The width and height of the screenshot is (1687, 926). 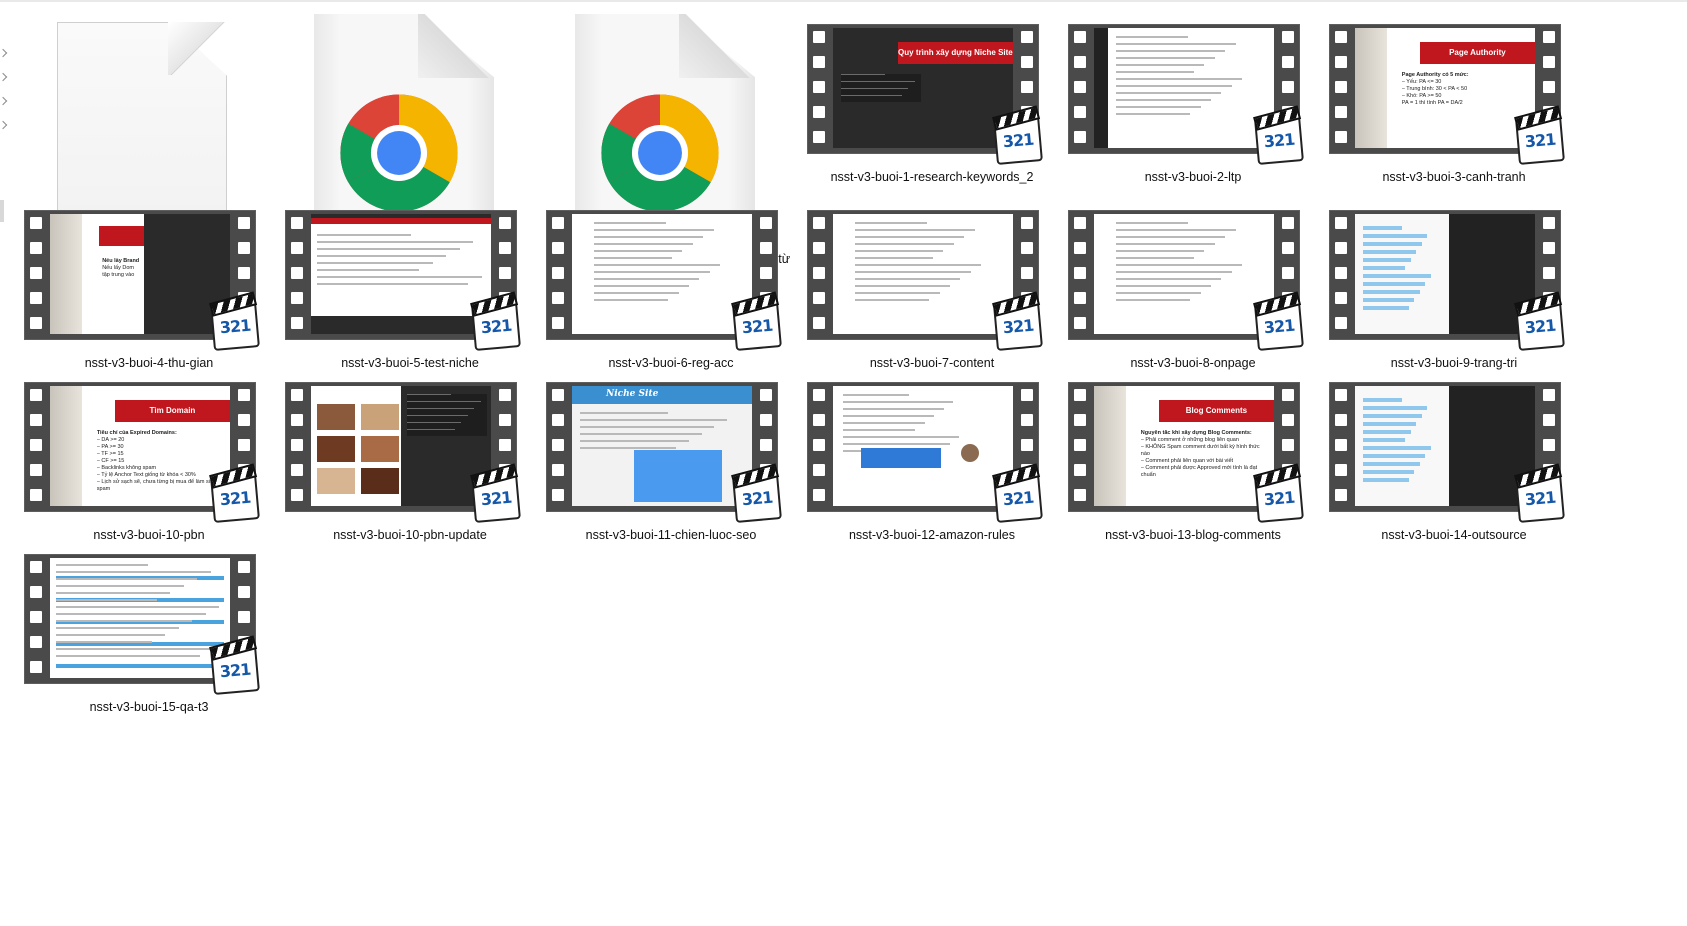 What do you see at coordinates (632, 394) in the screenshot?
I see `site-logo: Niche Site` at bounding box center [632, 394].